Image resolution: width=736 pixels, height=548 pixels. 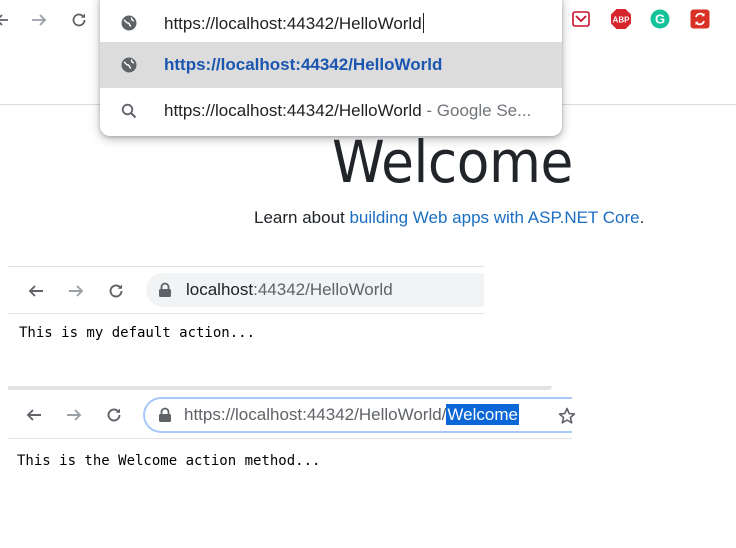 I want to click on omnibox-suggestion-url: https://localhost:44342/HelloWorld, so click(x=331, y=65).